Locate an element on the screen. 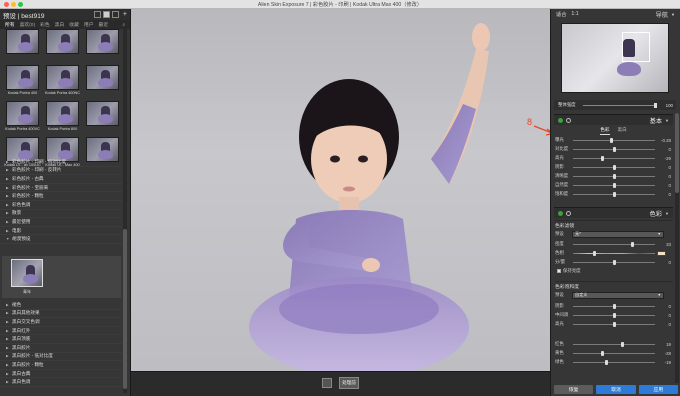  background-color-swatch is located at coordinates (327, 383).